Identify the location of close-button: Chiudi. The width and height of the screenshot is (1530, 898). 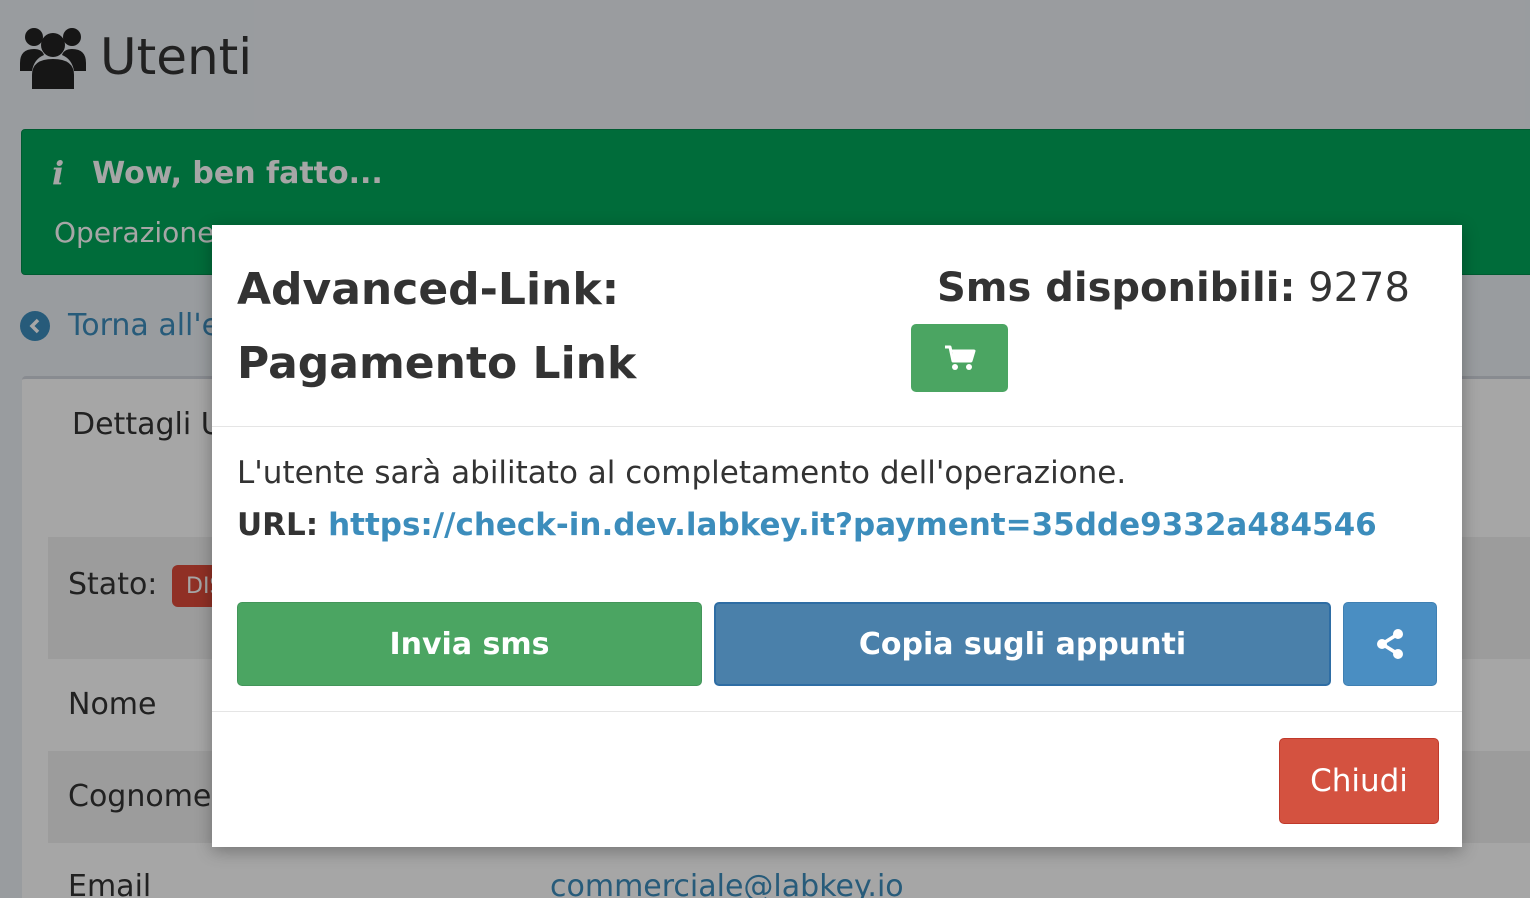
(1359, 781).